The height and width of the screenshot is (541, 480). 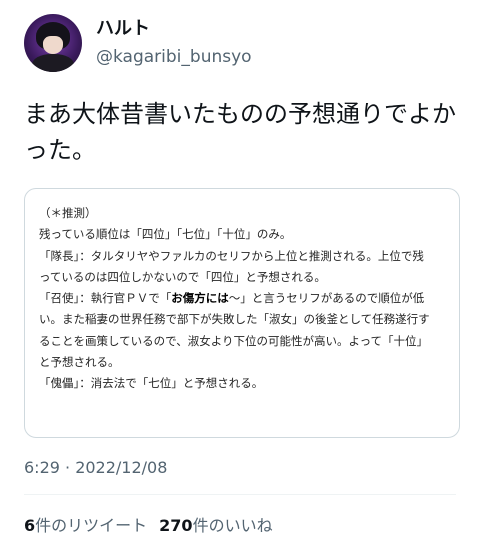 I want to click on tweet-header: ハルト @kagaribi_bunsyo, so click(x=138, y=43).